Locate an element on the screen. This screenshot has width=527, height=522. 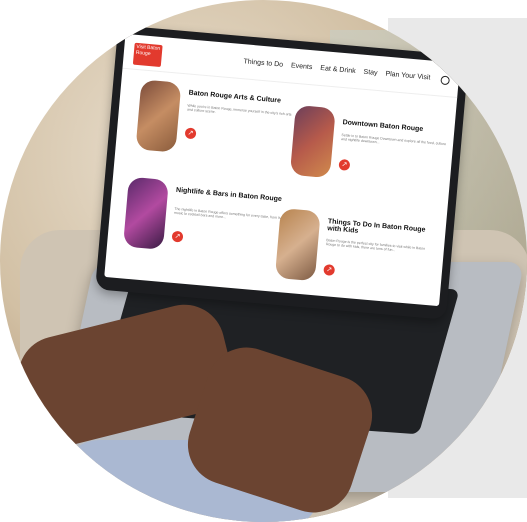
nav-item-events: Events is located at coordinates (302, 66).